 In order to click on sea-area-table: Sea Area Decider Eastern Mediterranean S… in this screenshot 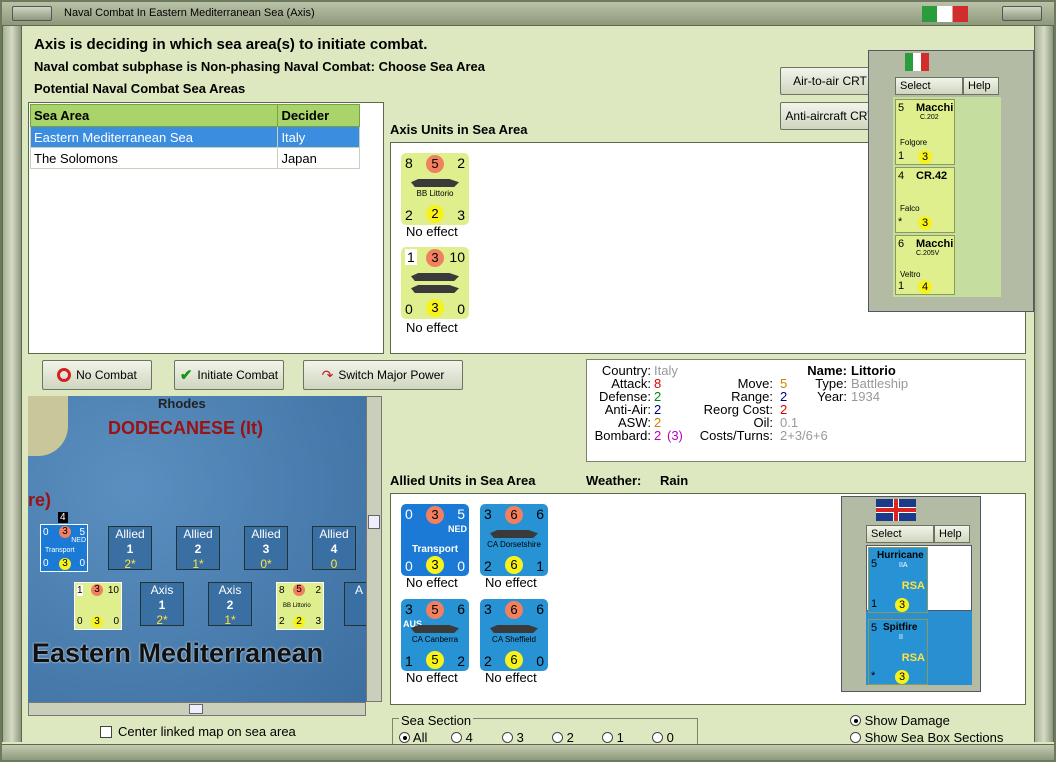, I will do `click(194, 136)`.